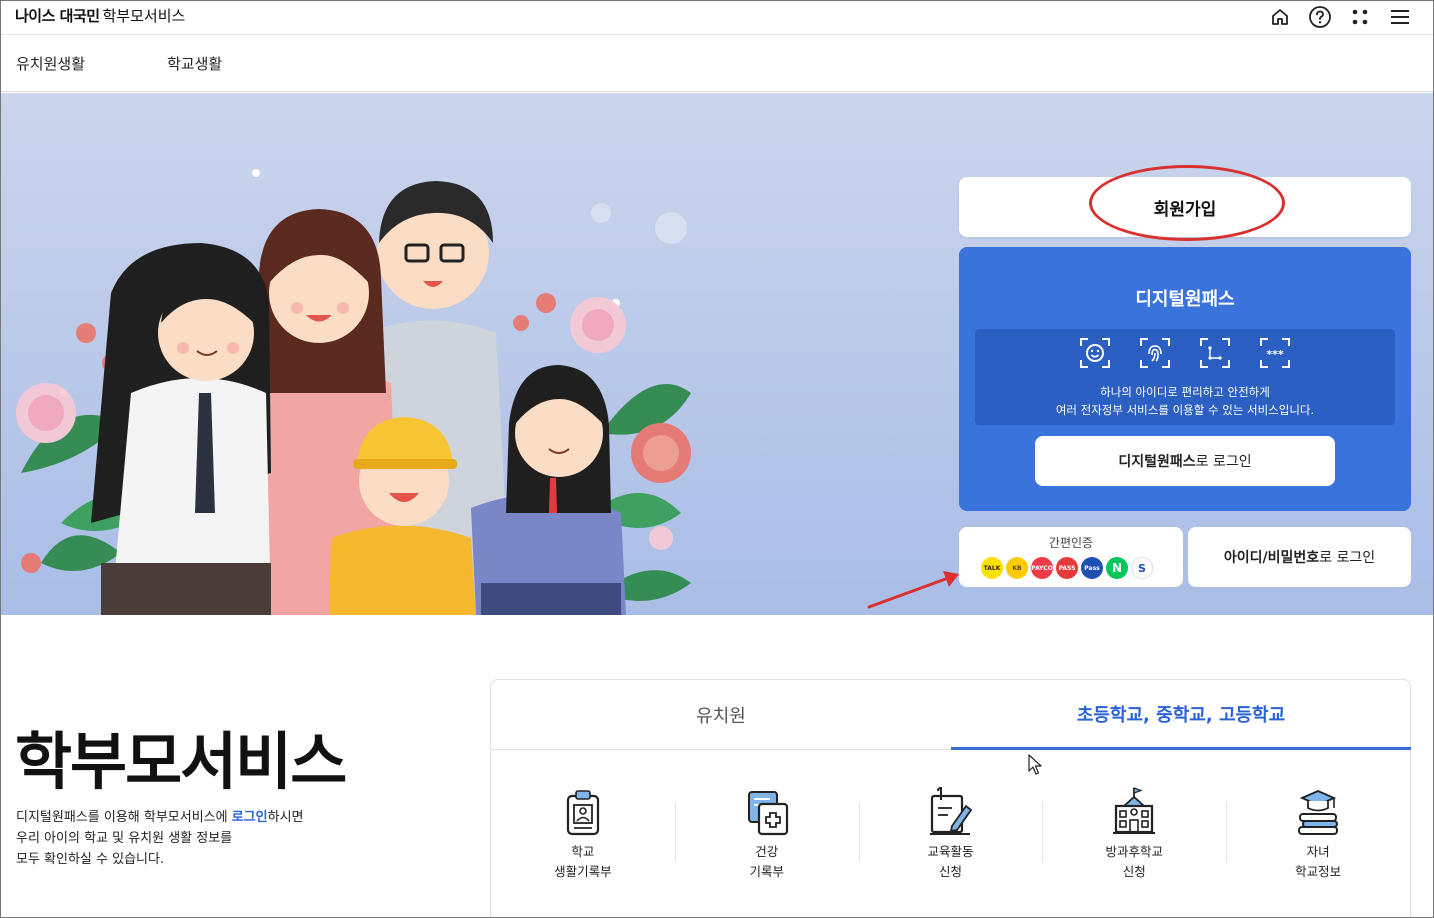 Image resolution: width=1434 pixels, height=918 pixels. Describe the element at coordinates (181, 761) in the screenshot. I see `page-title: 학부모서비스` at that location.